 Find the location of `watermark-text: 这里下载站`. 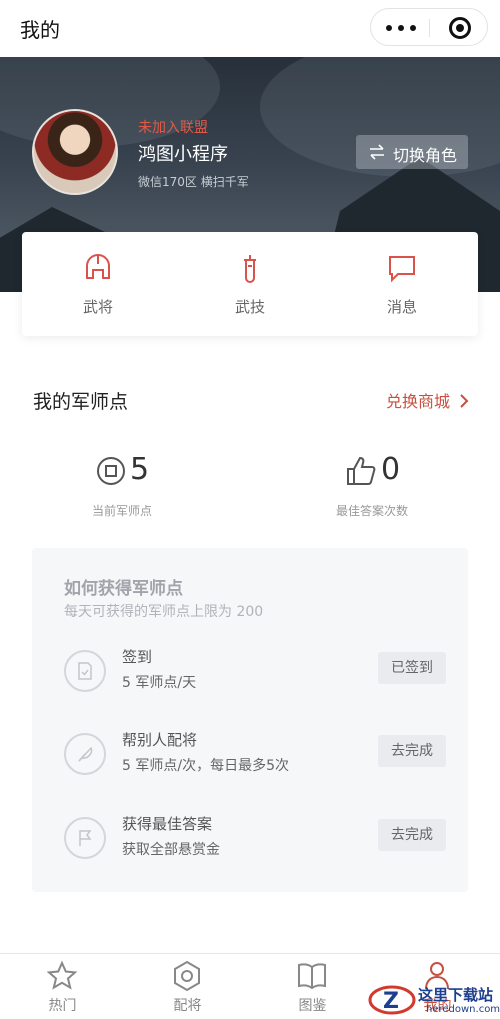

watermark-text: 这里下载站 is located at coordinates (456, 995).